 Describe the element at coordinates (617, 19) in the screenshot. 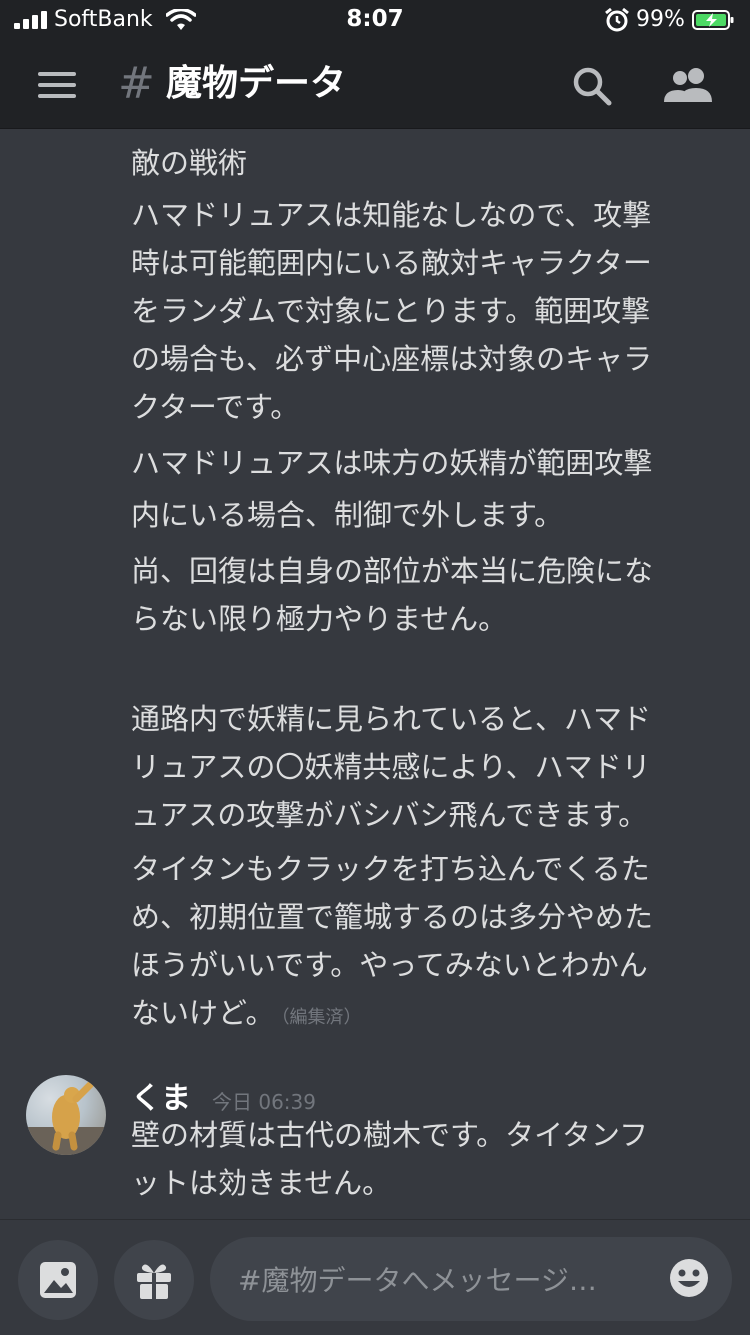

I see `alarm-icon` at that location.